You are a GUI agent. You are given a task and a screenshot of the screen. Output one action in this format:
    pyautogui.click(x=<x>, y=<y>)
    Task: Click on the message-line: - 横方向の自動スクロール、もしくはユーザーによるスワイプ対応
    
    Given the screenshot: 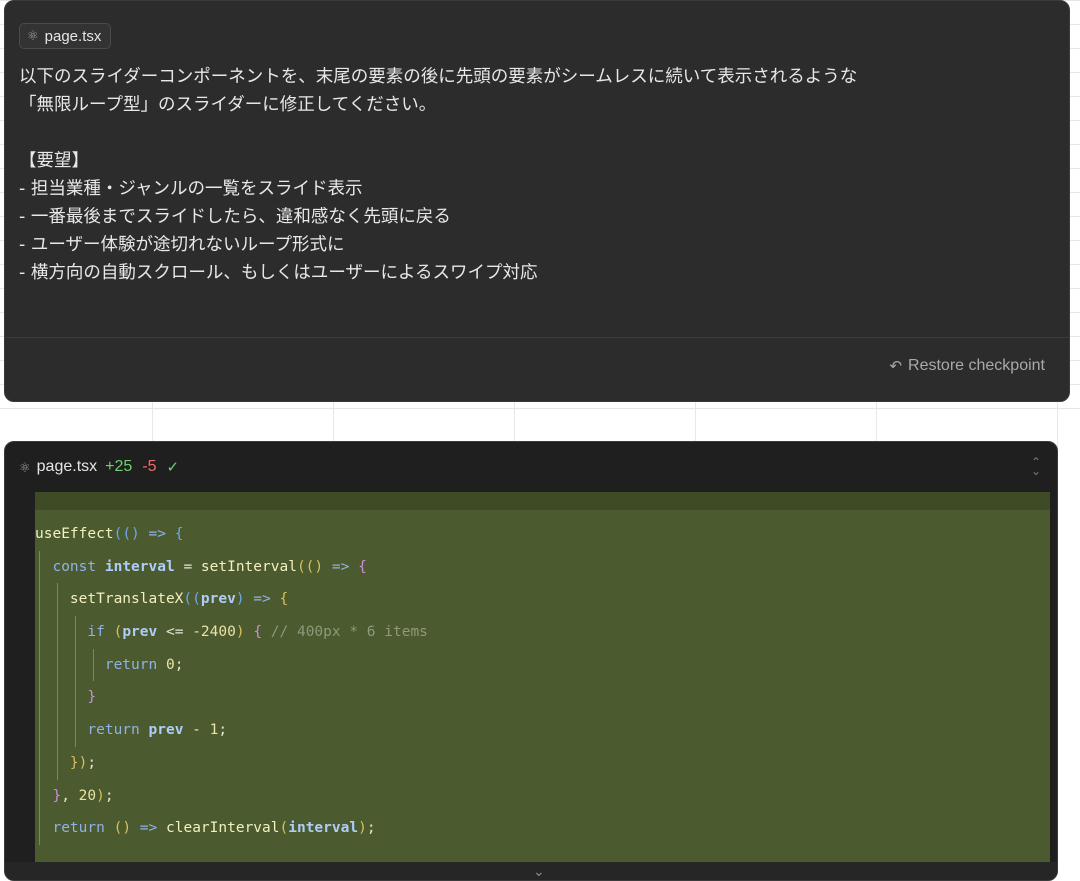 What is the action you would take?
    pyautogui.click(x=278, y=273)
    